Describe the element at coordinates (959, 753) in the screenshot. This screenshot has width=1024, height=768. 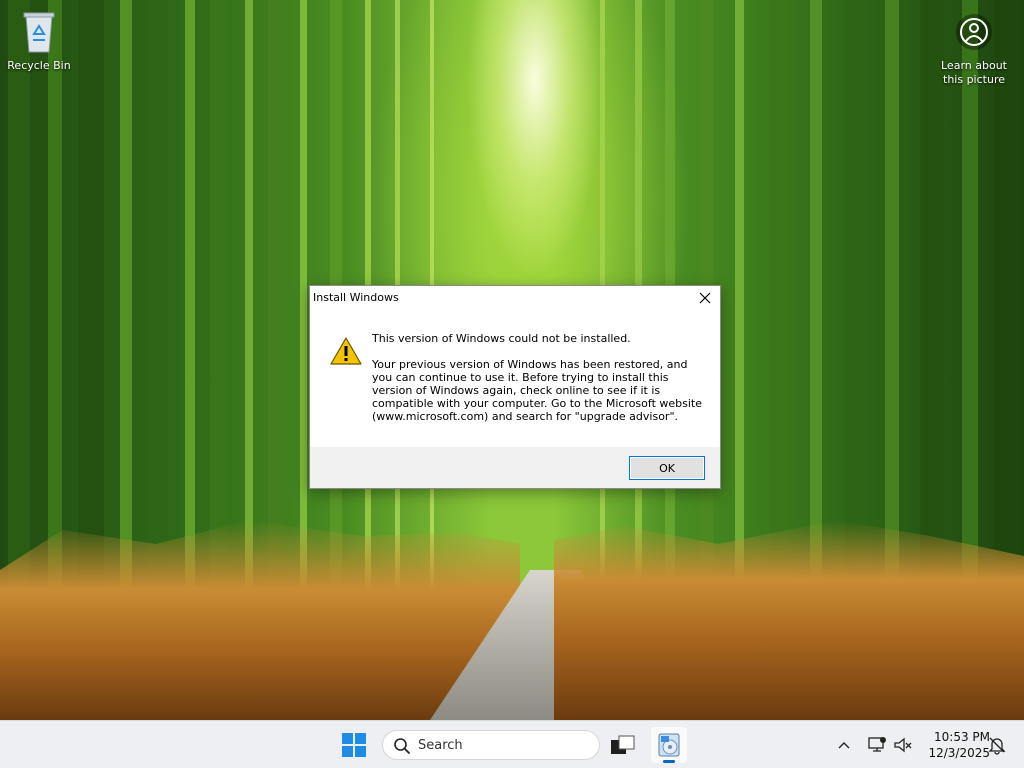
I see `clock-date: 12/3/2025` at that location.